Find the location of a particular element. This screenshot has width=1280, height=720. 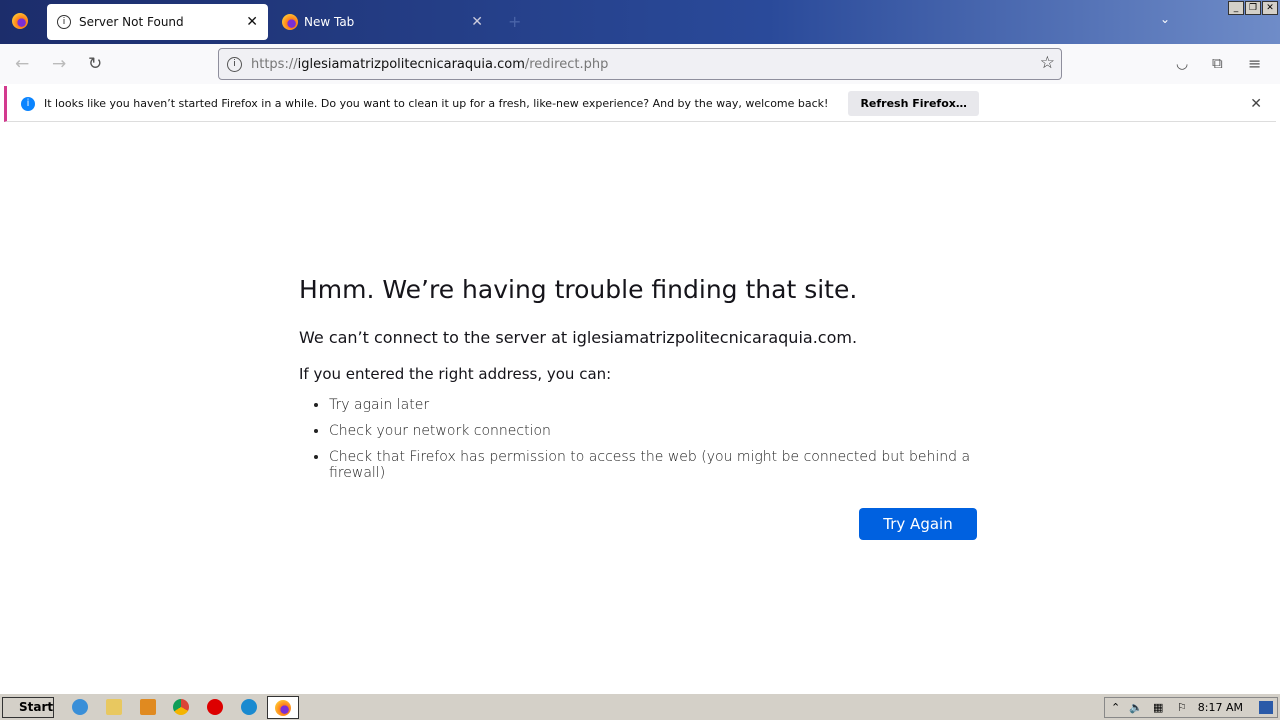

url-scheme: https:// is located at coordinates (274, 64).